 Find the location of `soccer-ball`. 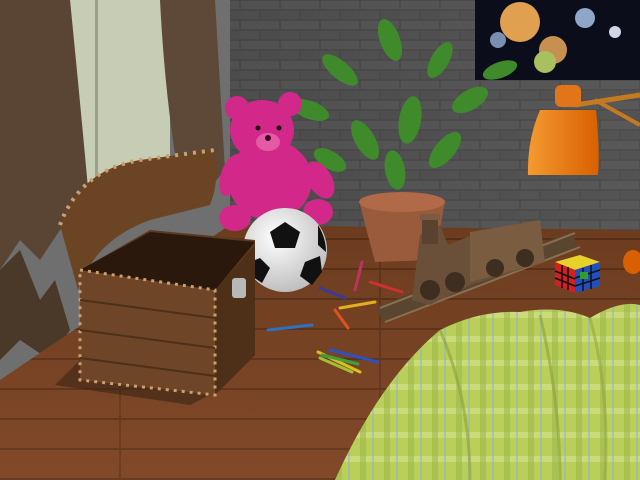

soccer-ball is located at coordinates (285, 250).